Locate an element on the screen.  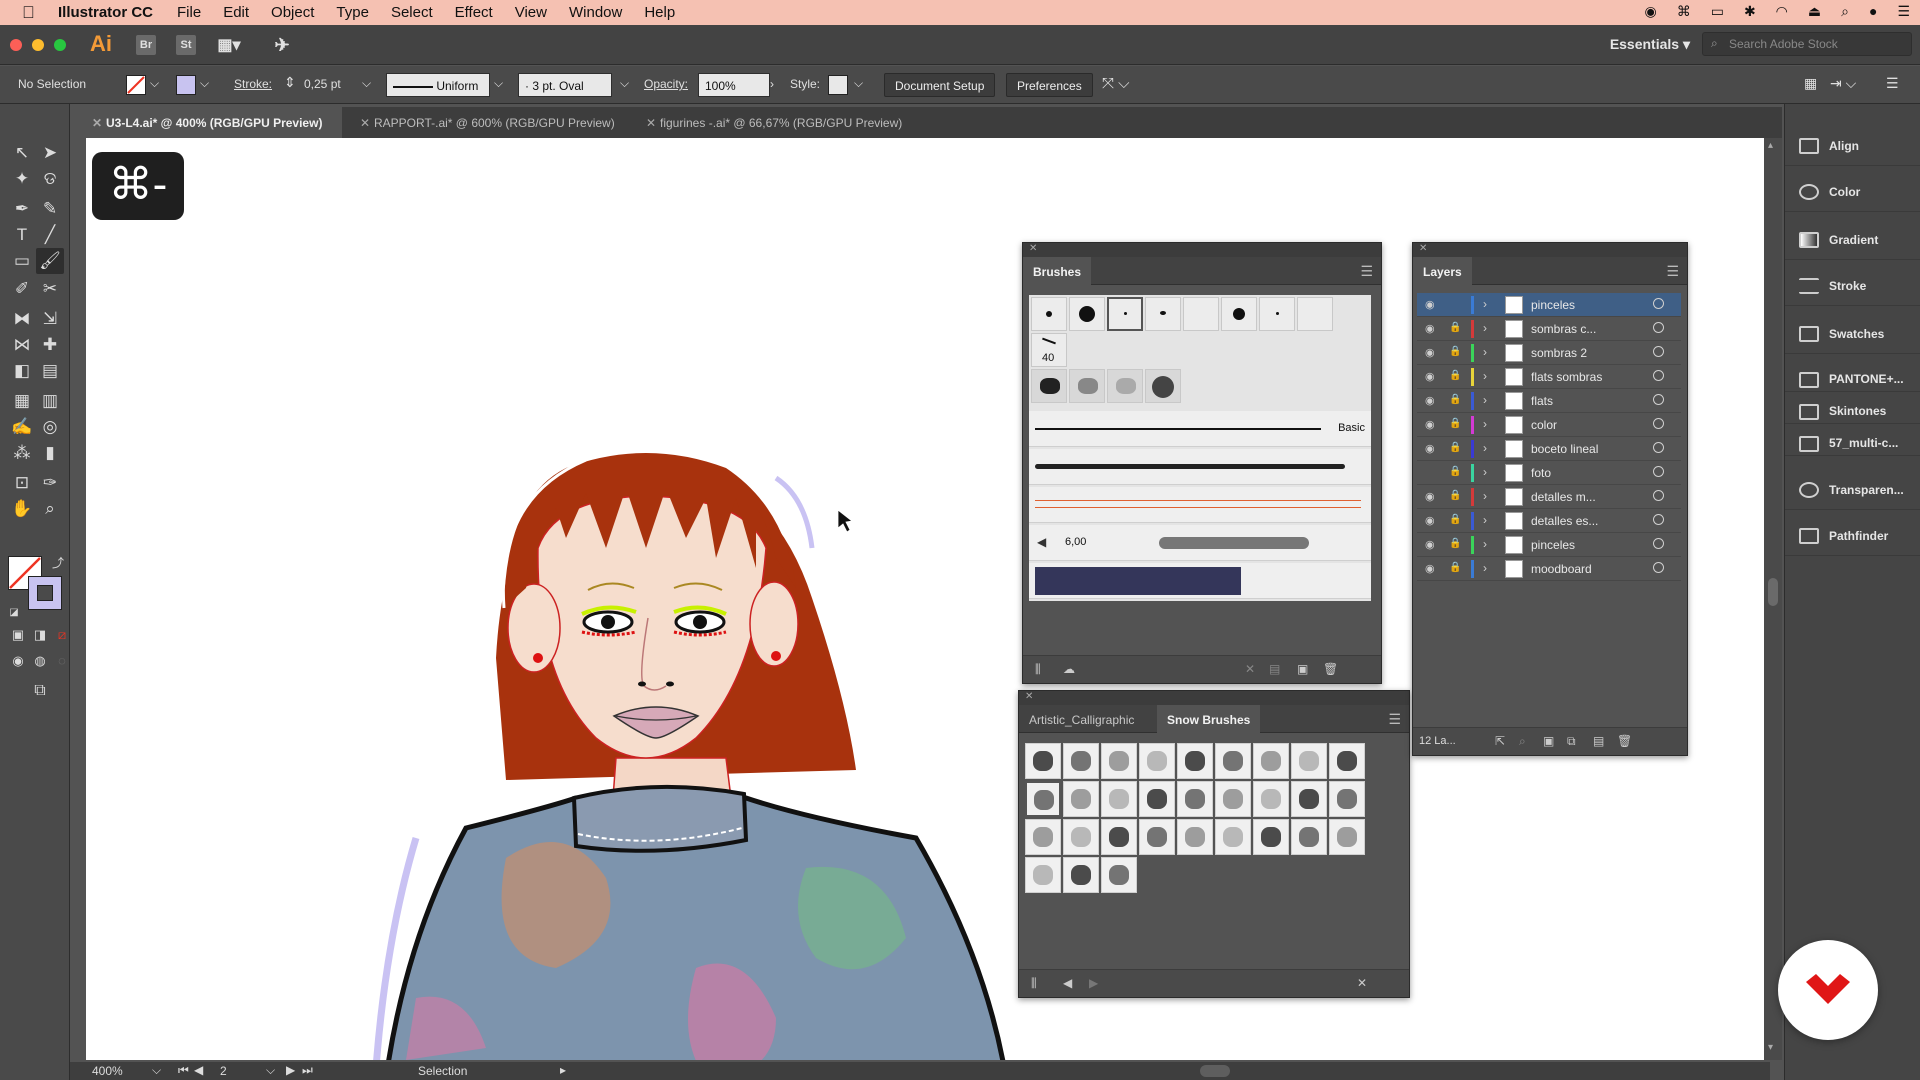
swap-colors-icon: ⤴ is located at coordinates (58, 563).